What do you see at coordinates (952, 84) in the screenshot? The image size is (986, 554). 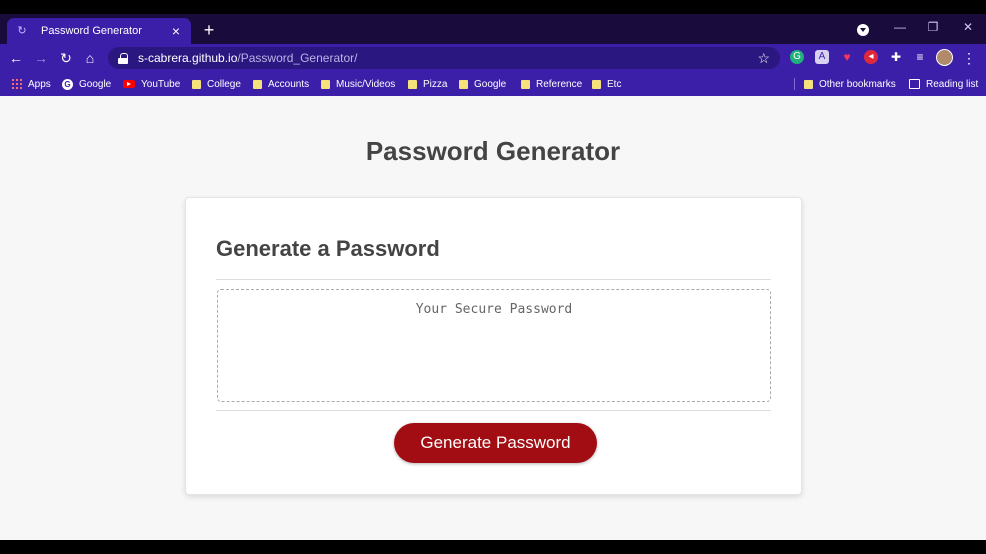 I see `reading-list-label: Reading list` at bounding box center [952, 84].